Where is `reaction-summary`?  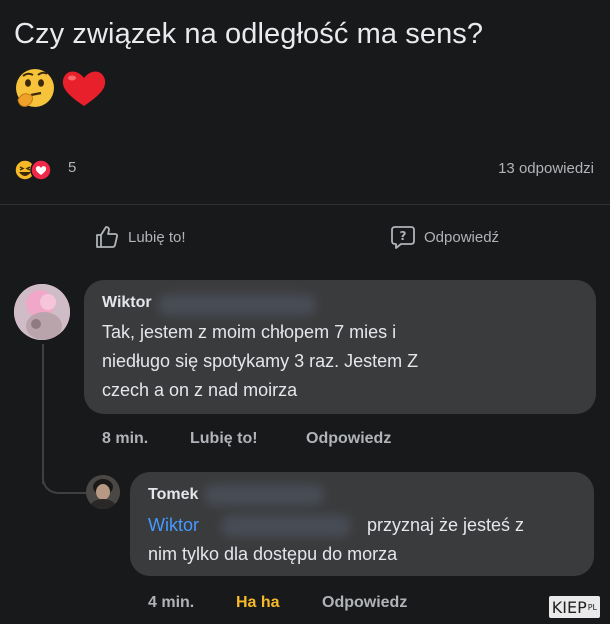 reaction-summary is located at coordinates (40, 170).